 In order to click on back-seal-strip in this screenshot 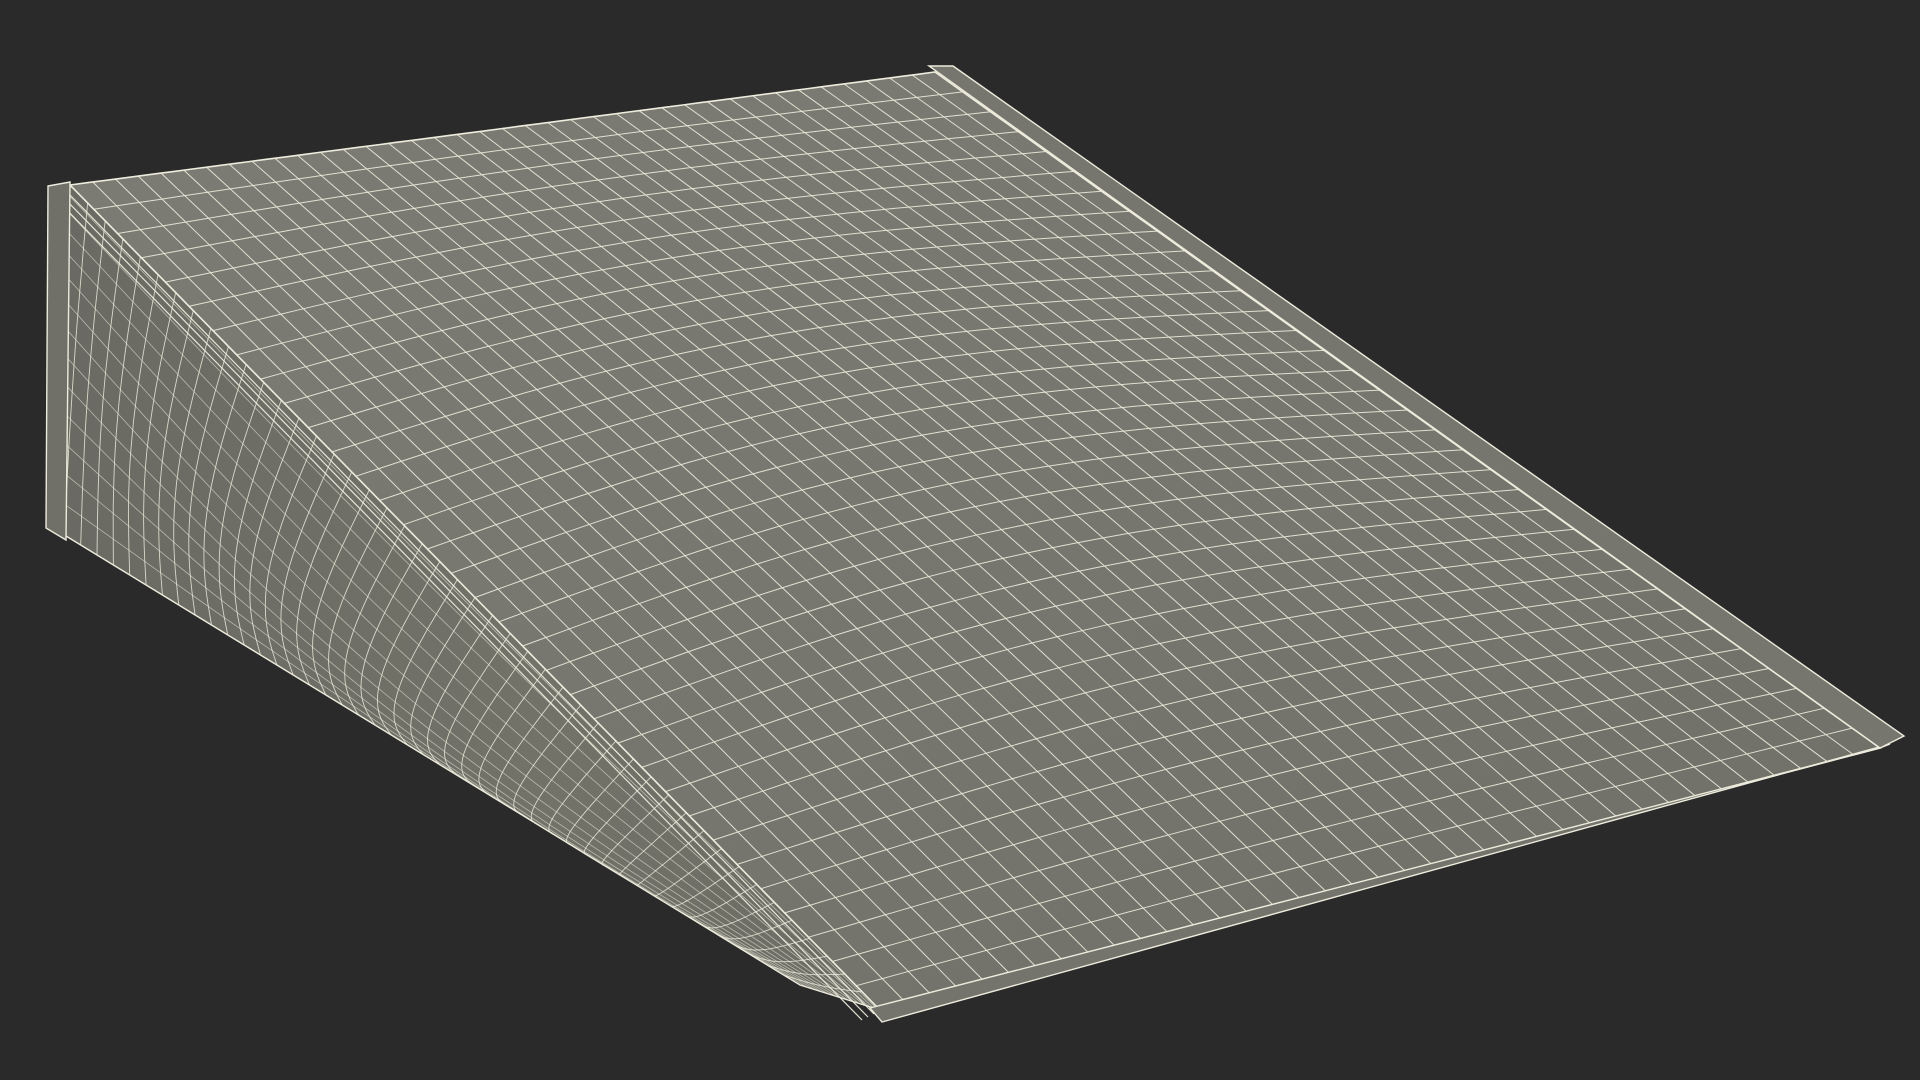, I will do `click(58, 361)`.